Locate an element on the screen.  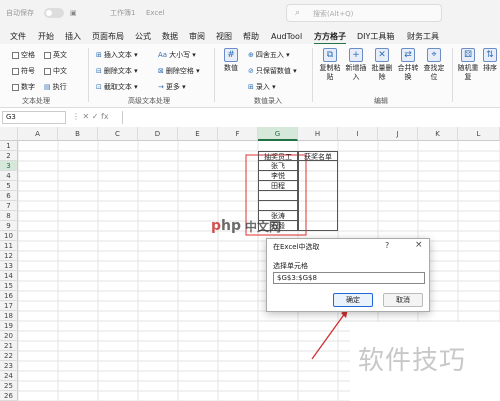
row-header: 23 is located at coordinates (9, 366).